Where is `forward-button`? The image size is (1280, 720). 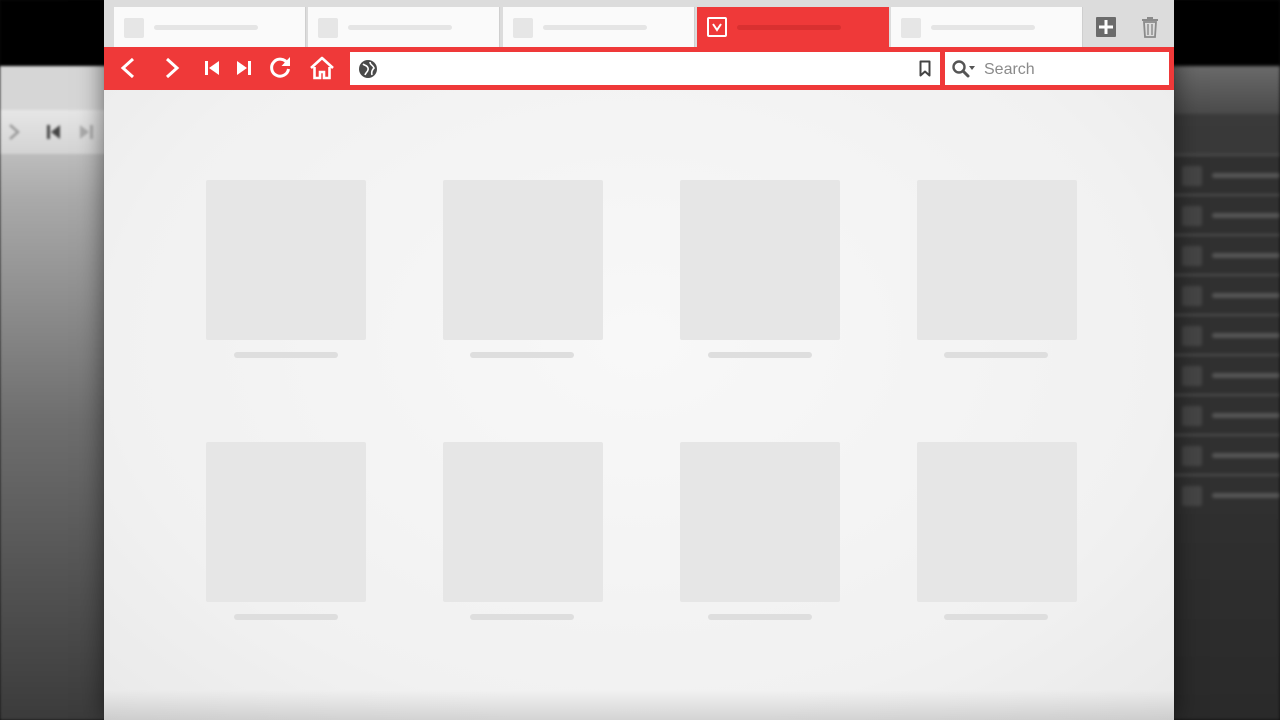 forward-button is located at coordinates (172, 68).